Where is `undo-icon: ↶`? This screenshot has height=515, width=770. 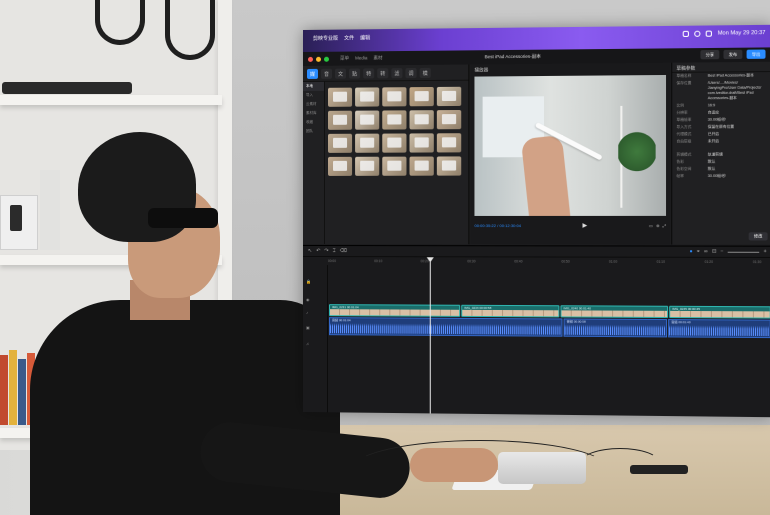 undo-icon: ↶ is located at coordinates (318, 251).